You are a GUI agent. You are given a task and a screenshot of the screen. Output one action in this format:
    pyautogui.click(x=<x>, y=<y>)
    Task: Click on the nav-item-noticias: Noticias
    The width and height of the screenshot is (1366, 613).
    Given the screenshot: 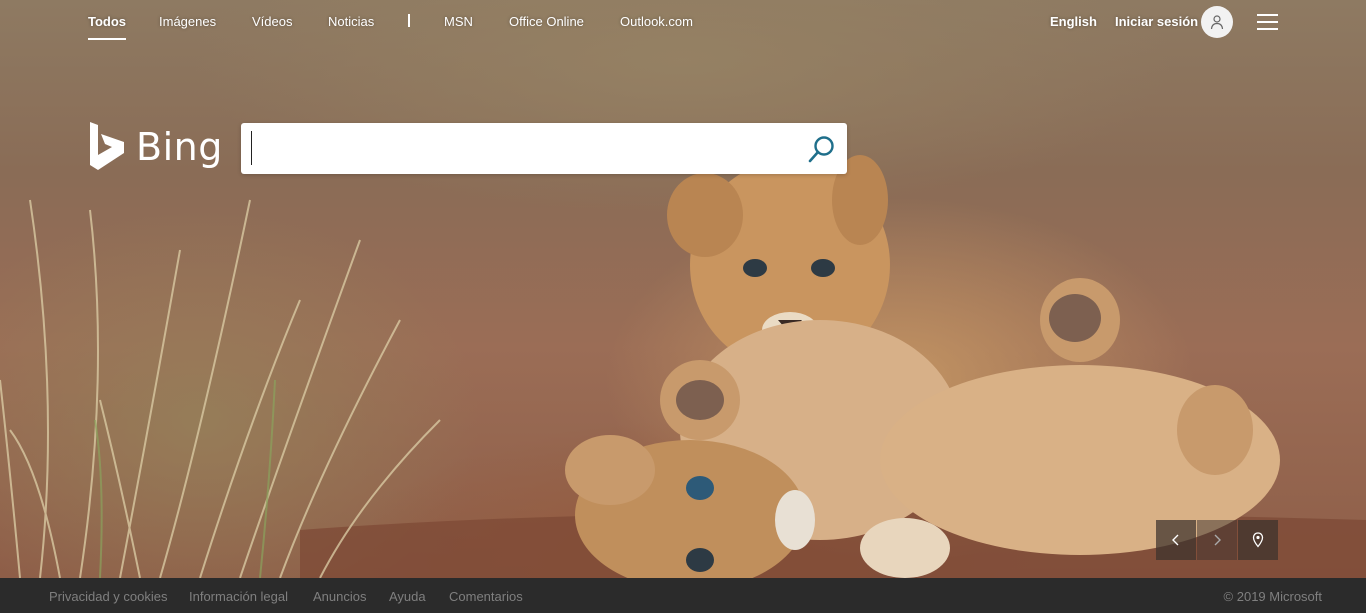 What is the action you would take?
    pyautogui.click(x=351, y=21)
    